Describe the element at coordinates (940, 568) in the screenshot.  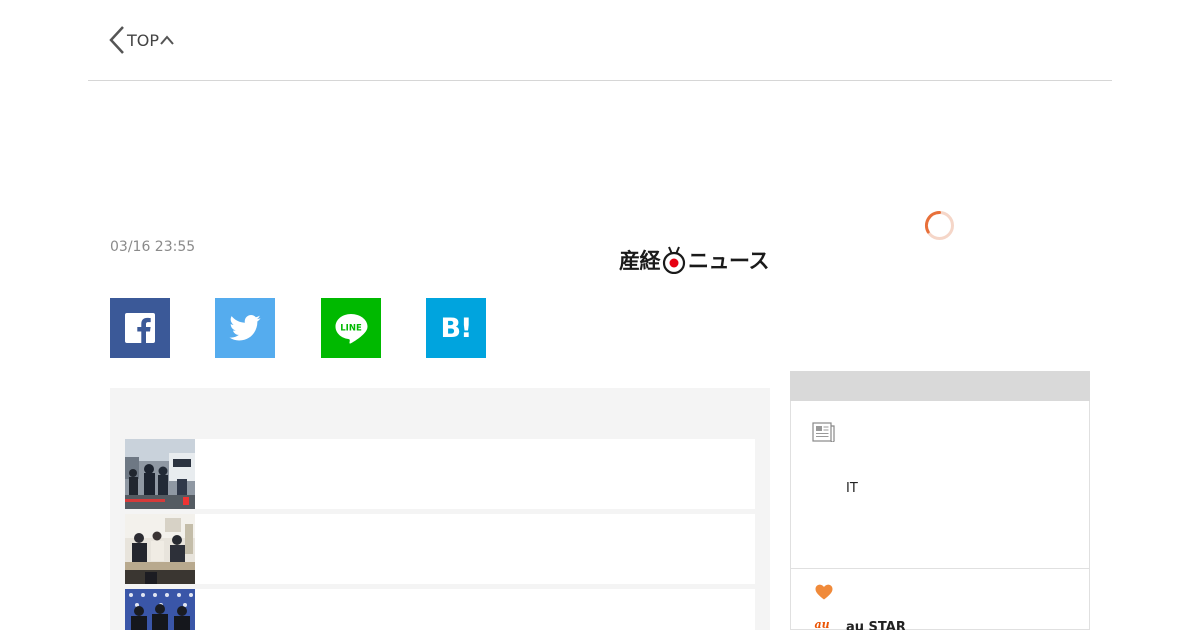
I see `sidebar-divider` at that location.